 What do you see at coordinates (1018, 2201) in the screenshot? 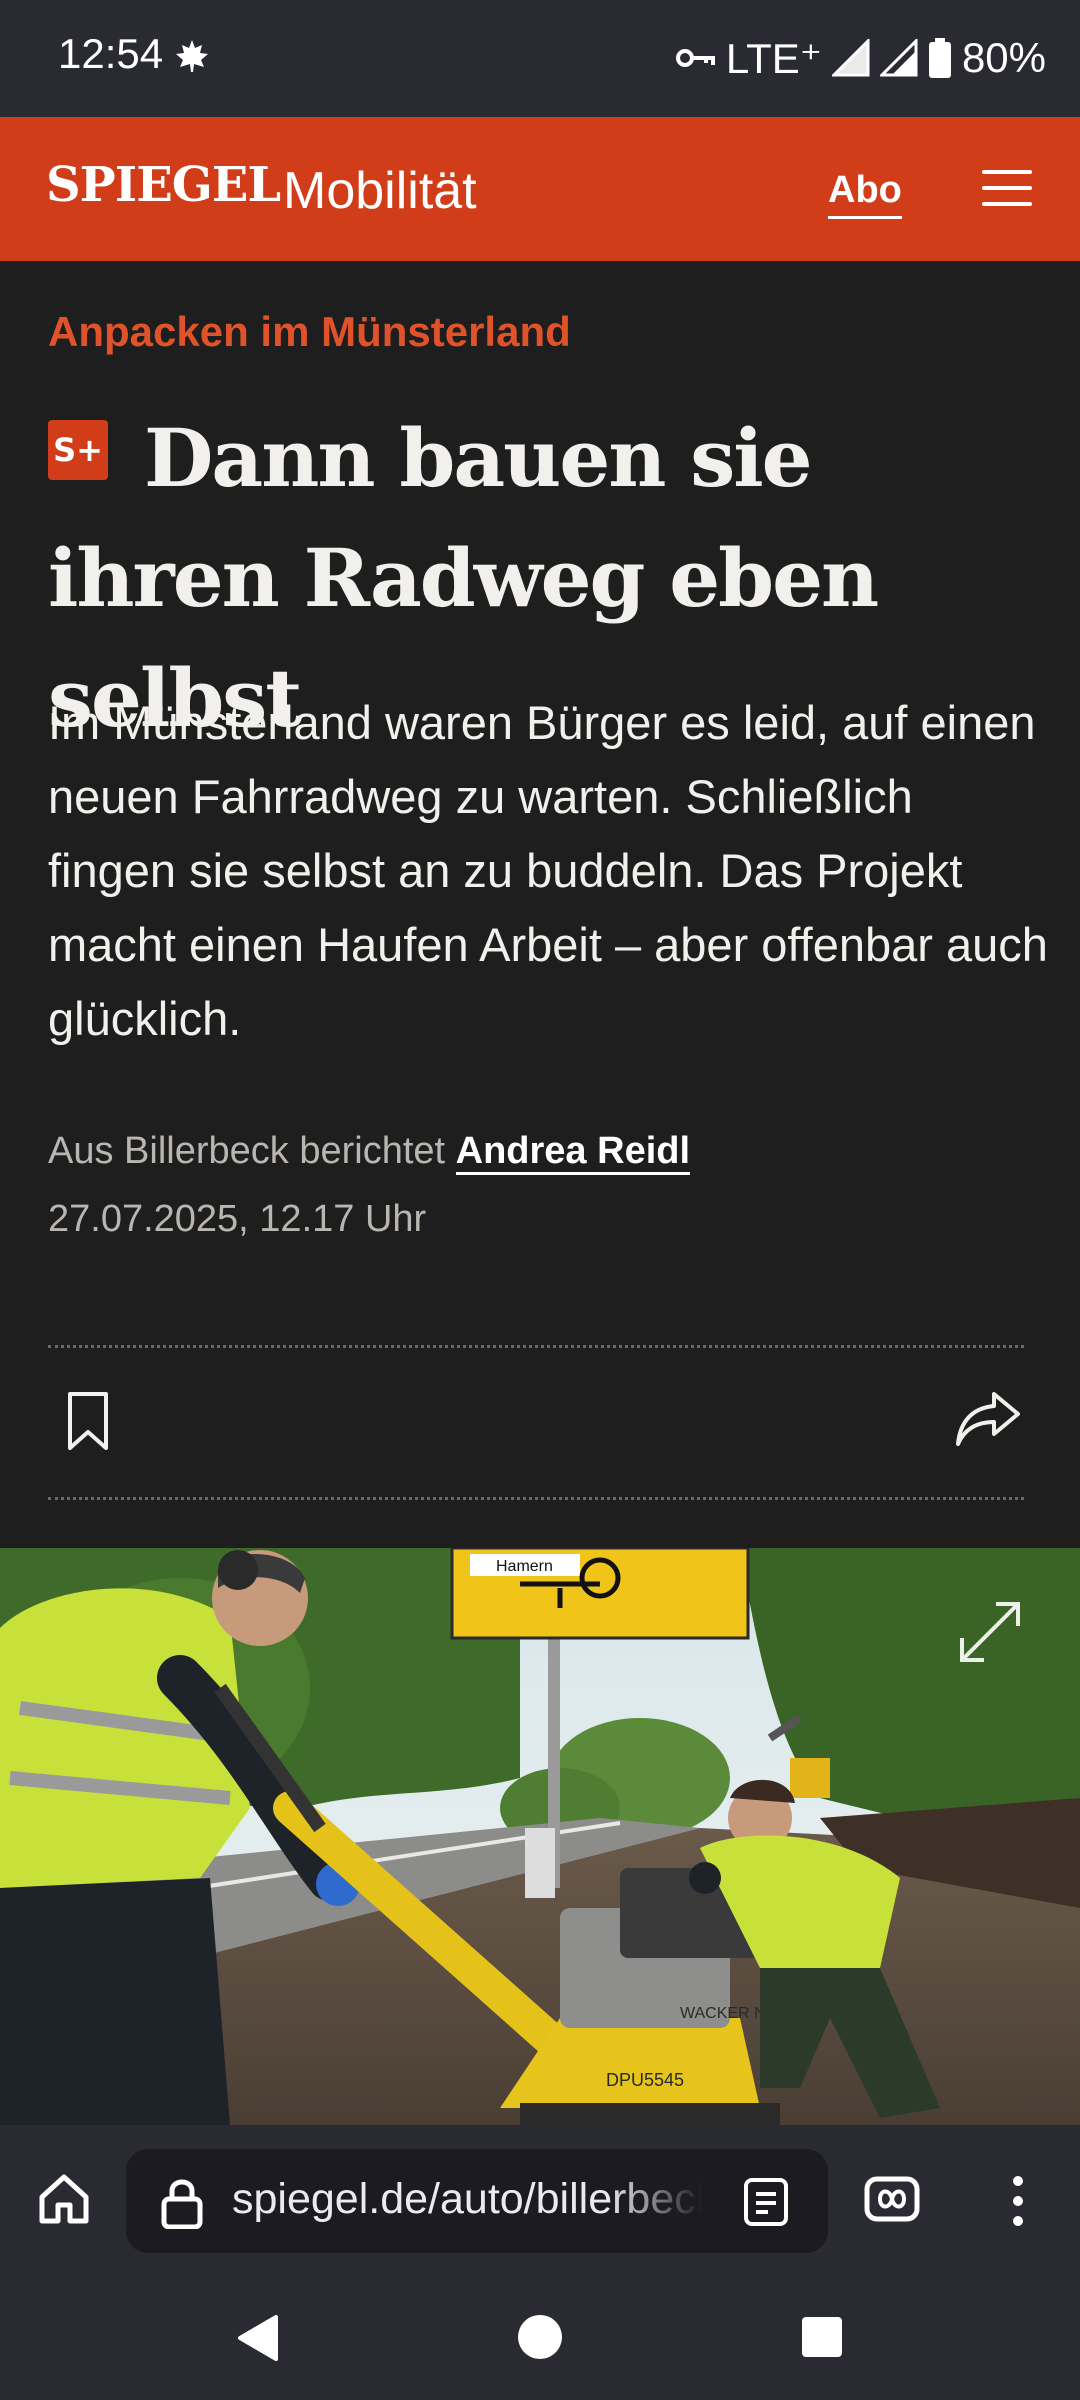
I see `more-options-icon` at bounding box center [1018, 2201].